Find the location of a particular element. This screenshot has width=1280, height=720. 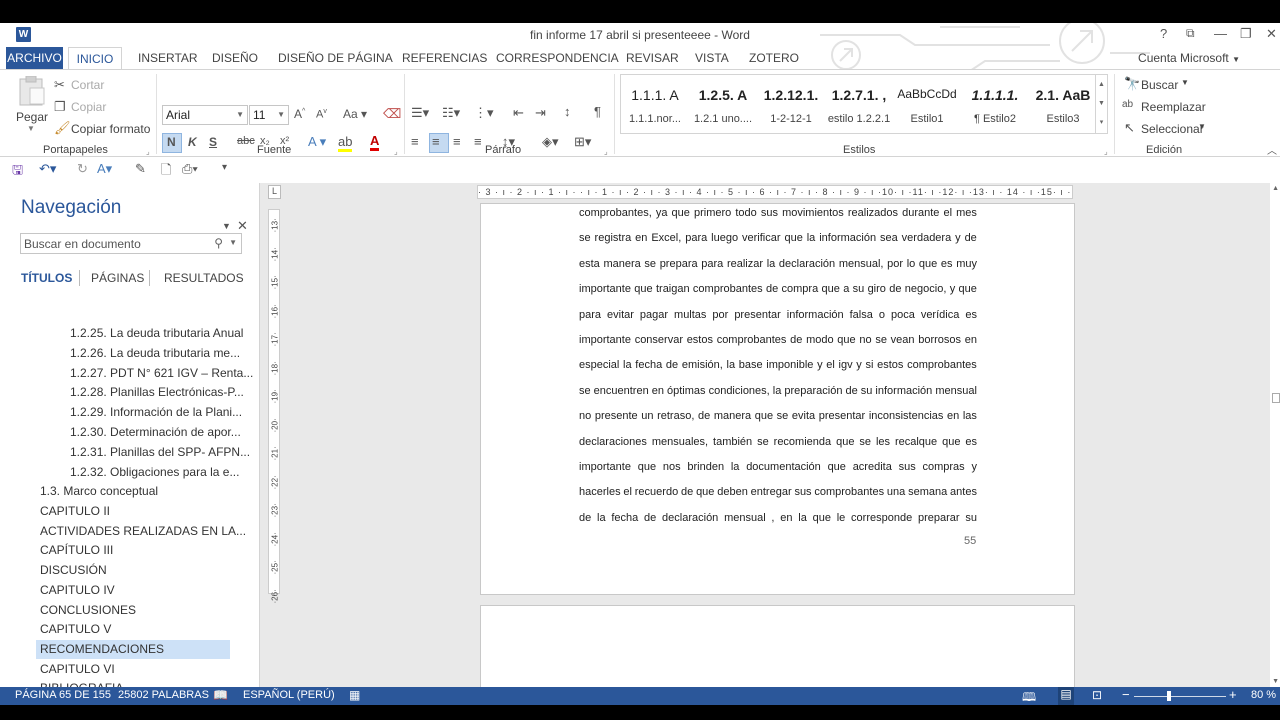

macro-icon: ▦ is located at coordinates (354, 695).